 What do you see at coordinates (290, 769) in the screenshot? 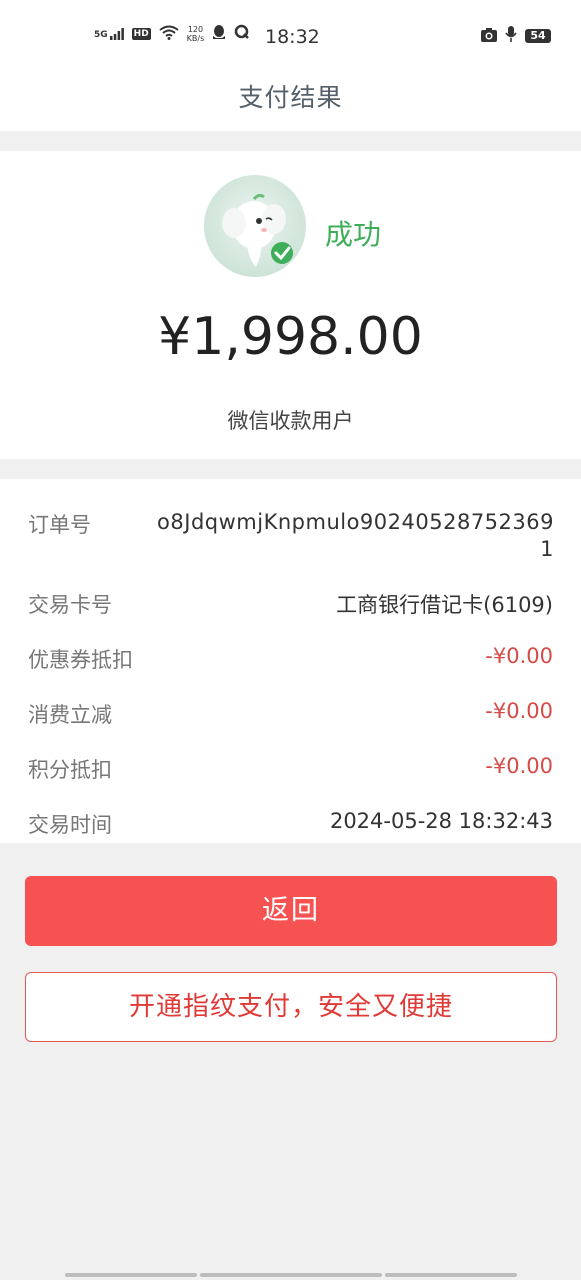
I see `points-row: 积分抵扣 -¥0.00` at bounding box center [290, 769].